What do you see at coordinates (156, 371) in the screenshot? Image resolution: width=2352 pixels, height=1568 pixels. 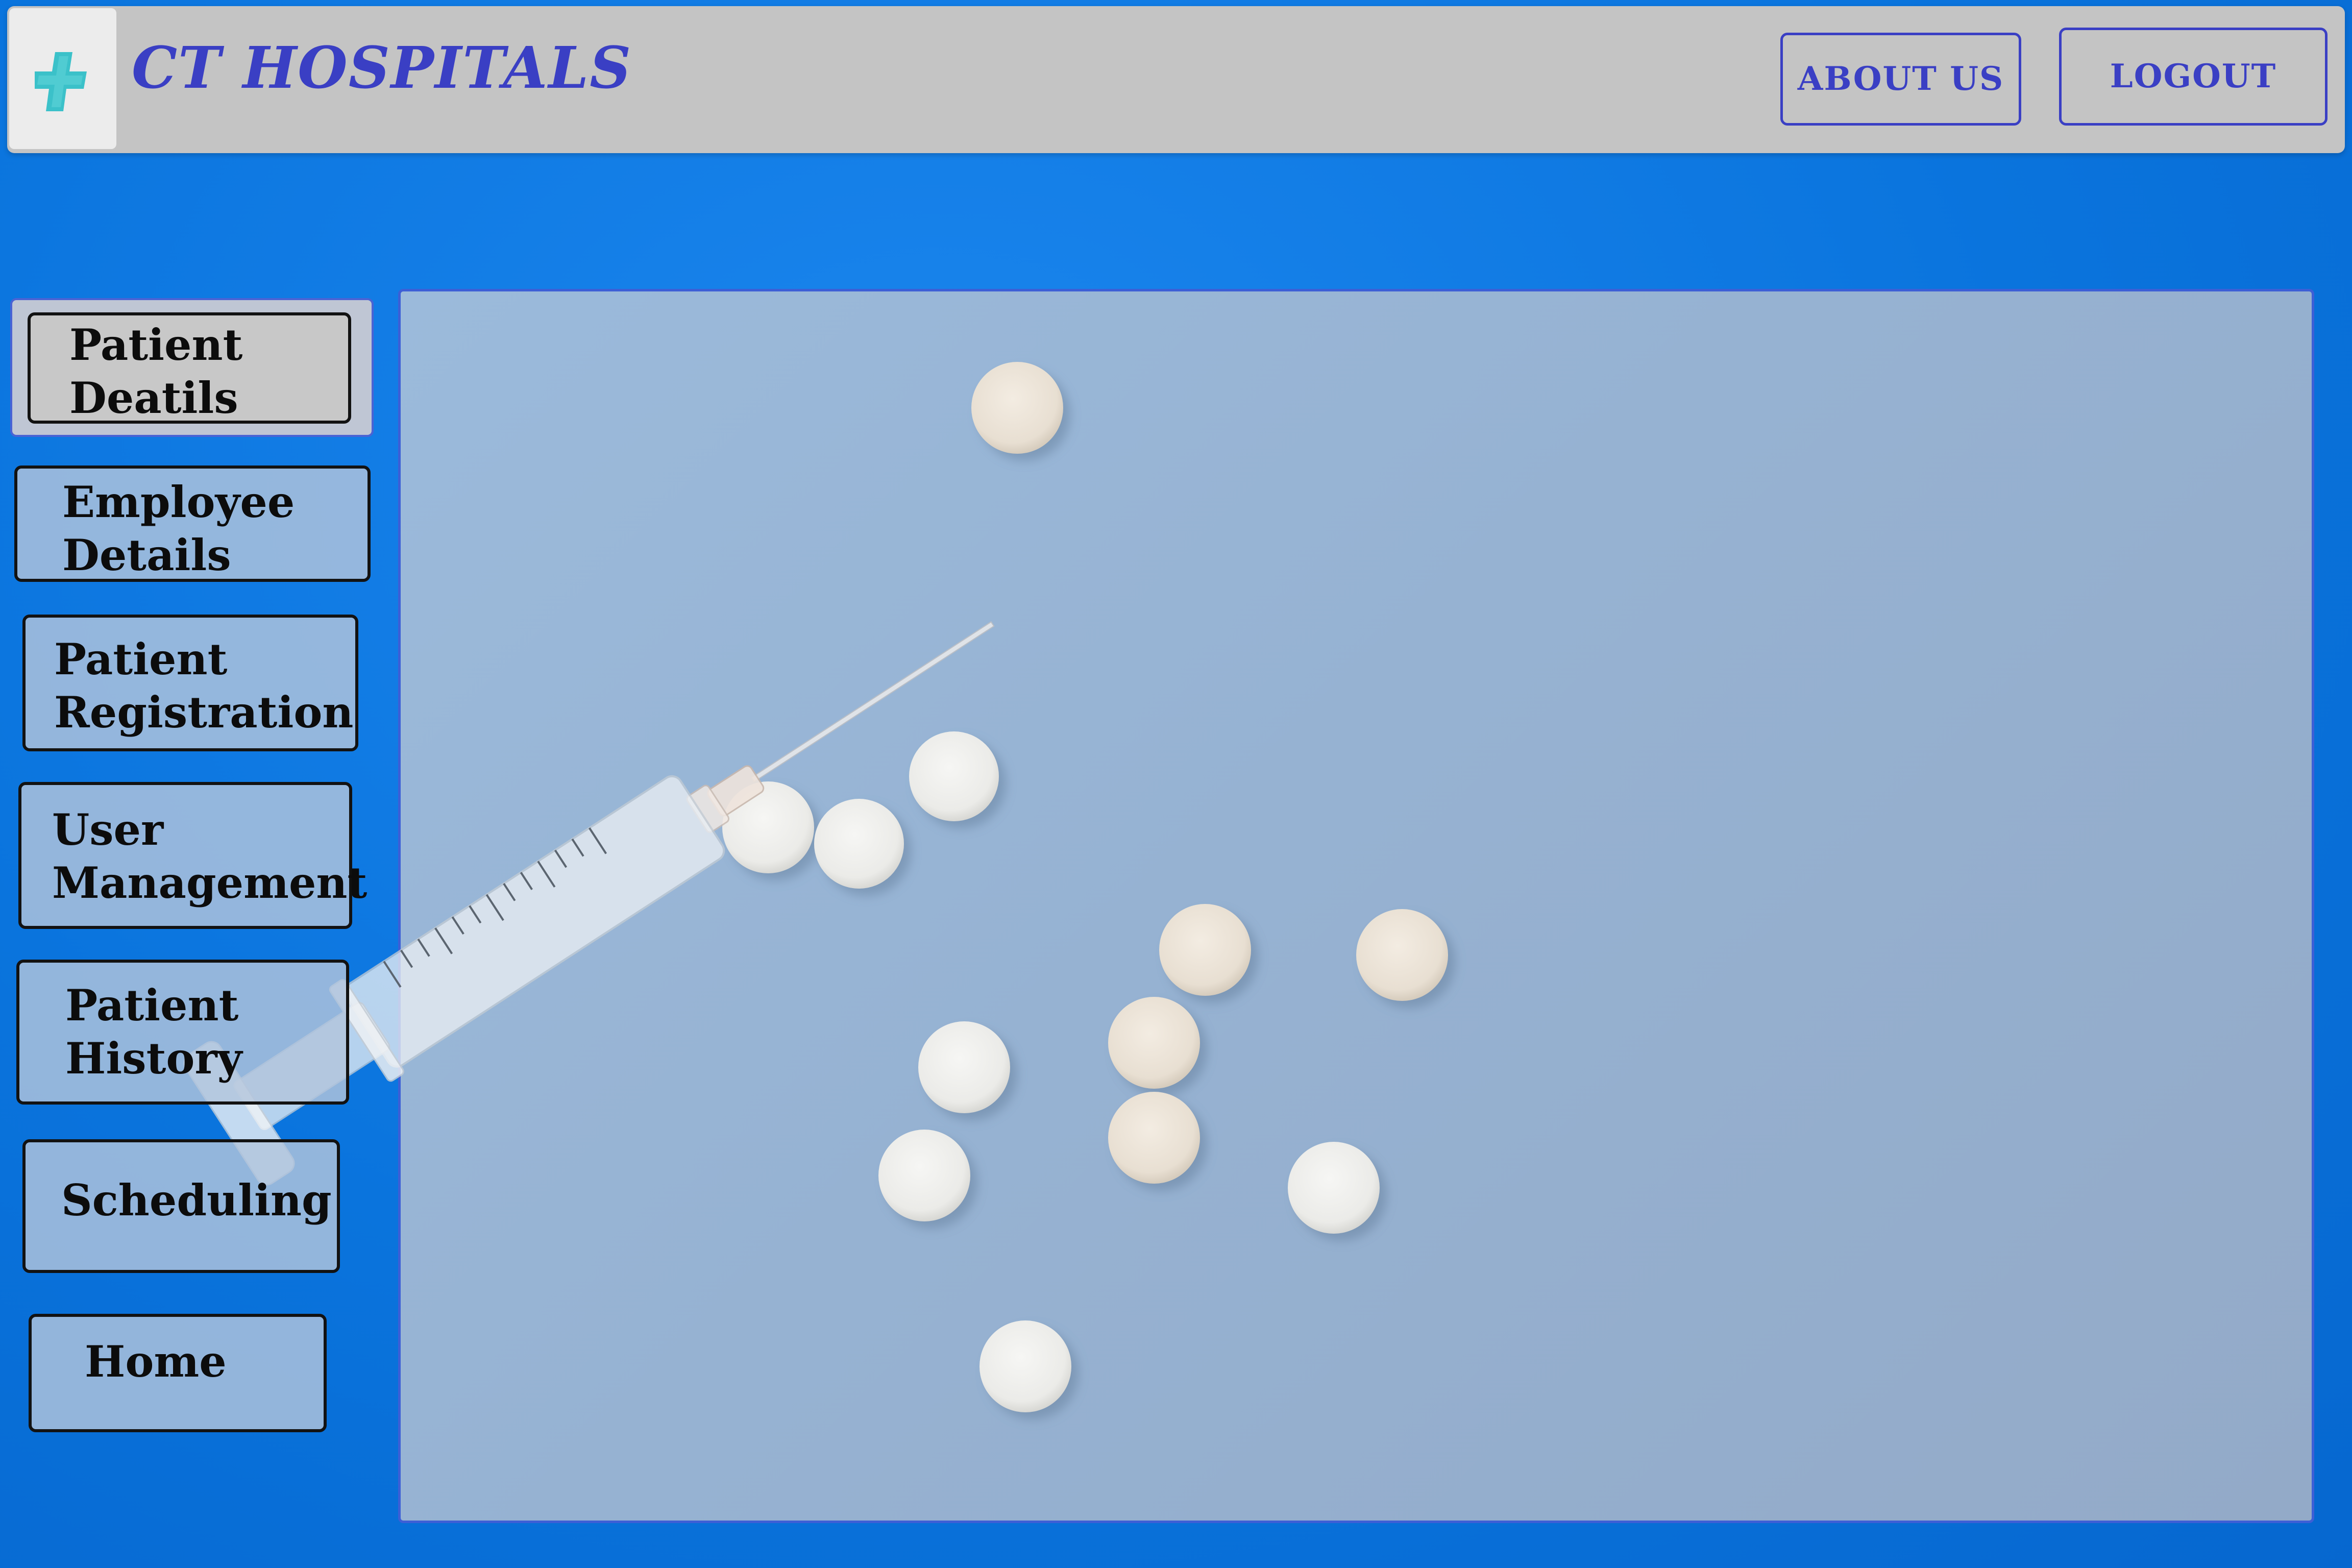 I see `sidebar-item-label: Patient Deatils` at bounding box center [156, 371].